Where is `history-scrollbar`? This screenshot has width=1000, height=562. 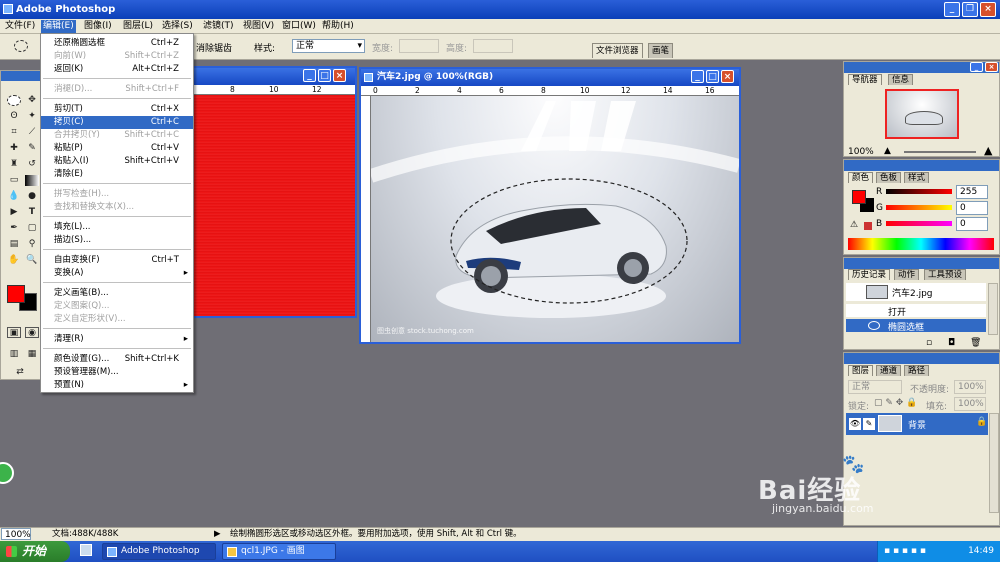
history-scrollbar is located at coordinates (993, 309).